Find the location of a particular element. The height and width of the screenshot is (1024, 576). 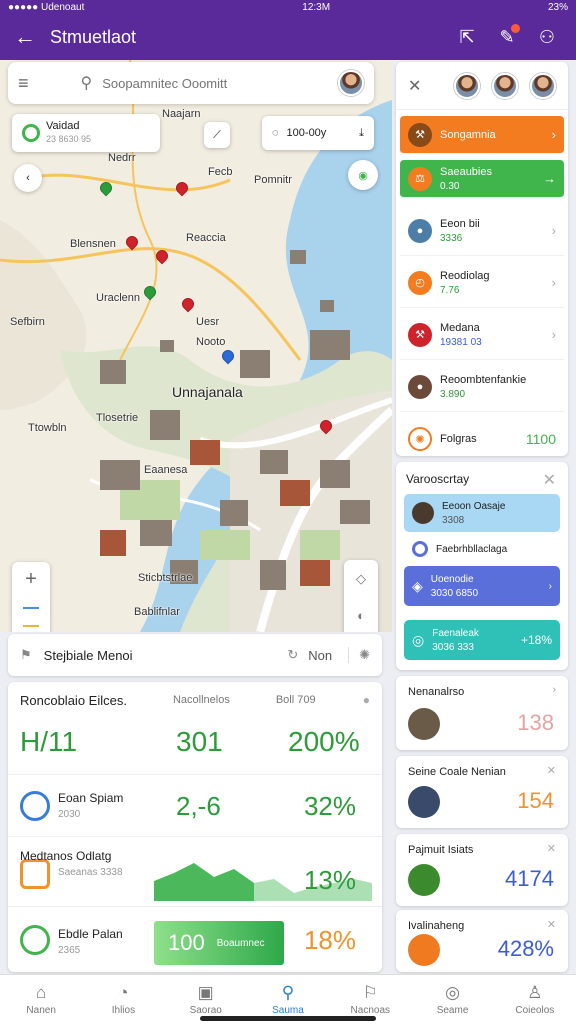

chart-icon is located at coordinates (35, 806).